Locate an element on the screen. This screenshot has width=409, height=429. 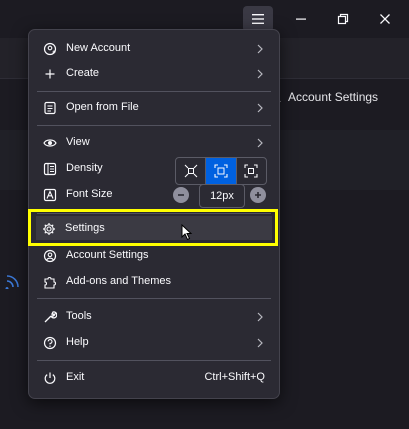
open-from-file-label: Open from File is located at coordinates (102, 107).